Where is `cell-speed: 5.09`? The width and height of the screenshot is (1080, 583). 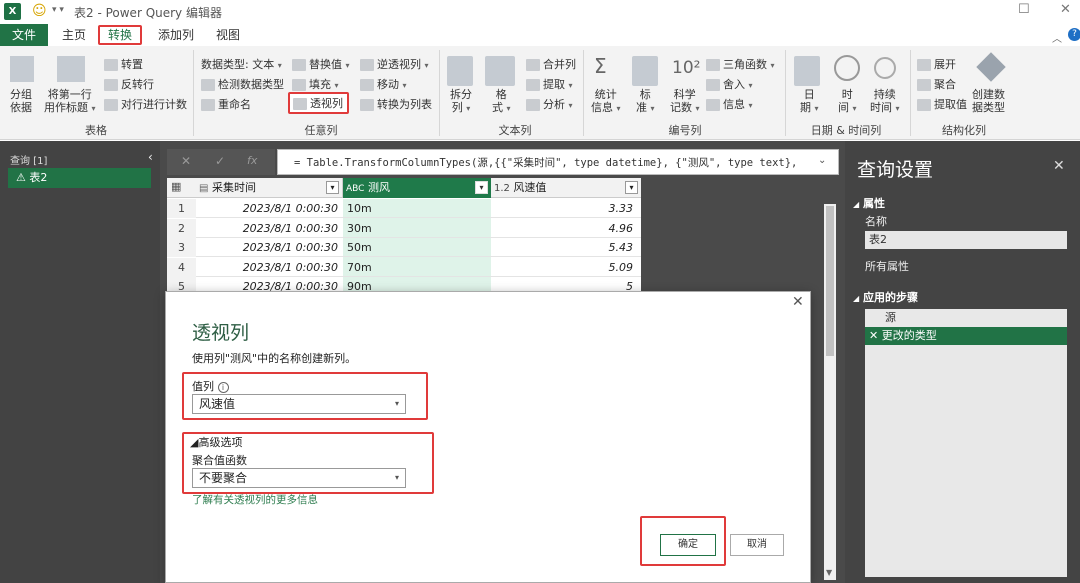 cell-speed: 5.09 is located at coordinates (564, 267).